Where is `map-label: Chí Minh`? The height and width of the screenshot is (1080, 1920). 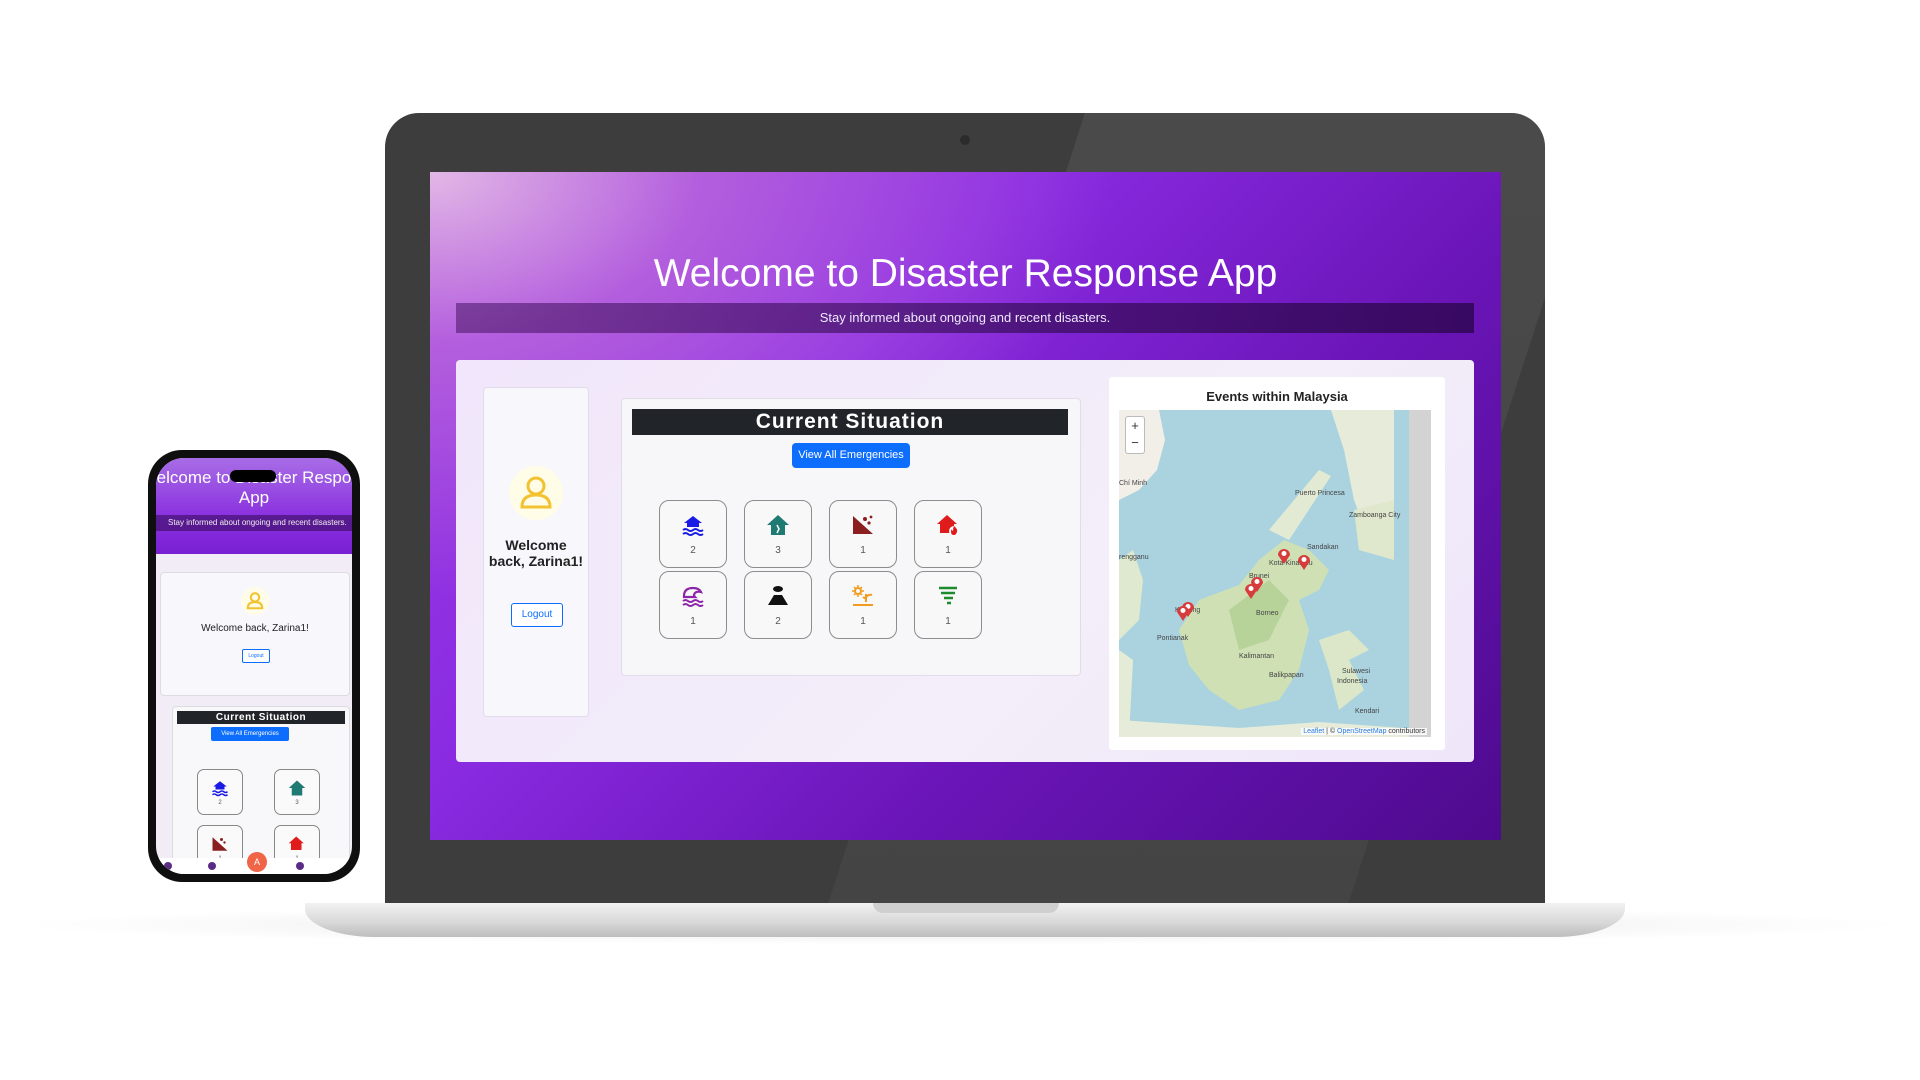
map-label: Chí Minh is located at coordinates (1133, 483).